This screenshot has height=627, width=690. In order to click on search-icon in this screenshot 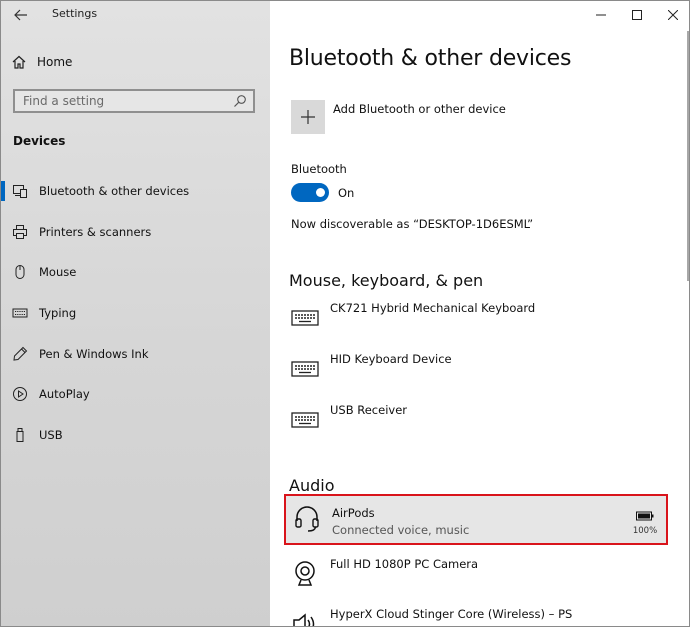, I will do `click(240, 101)`.